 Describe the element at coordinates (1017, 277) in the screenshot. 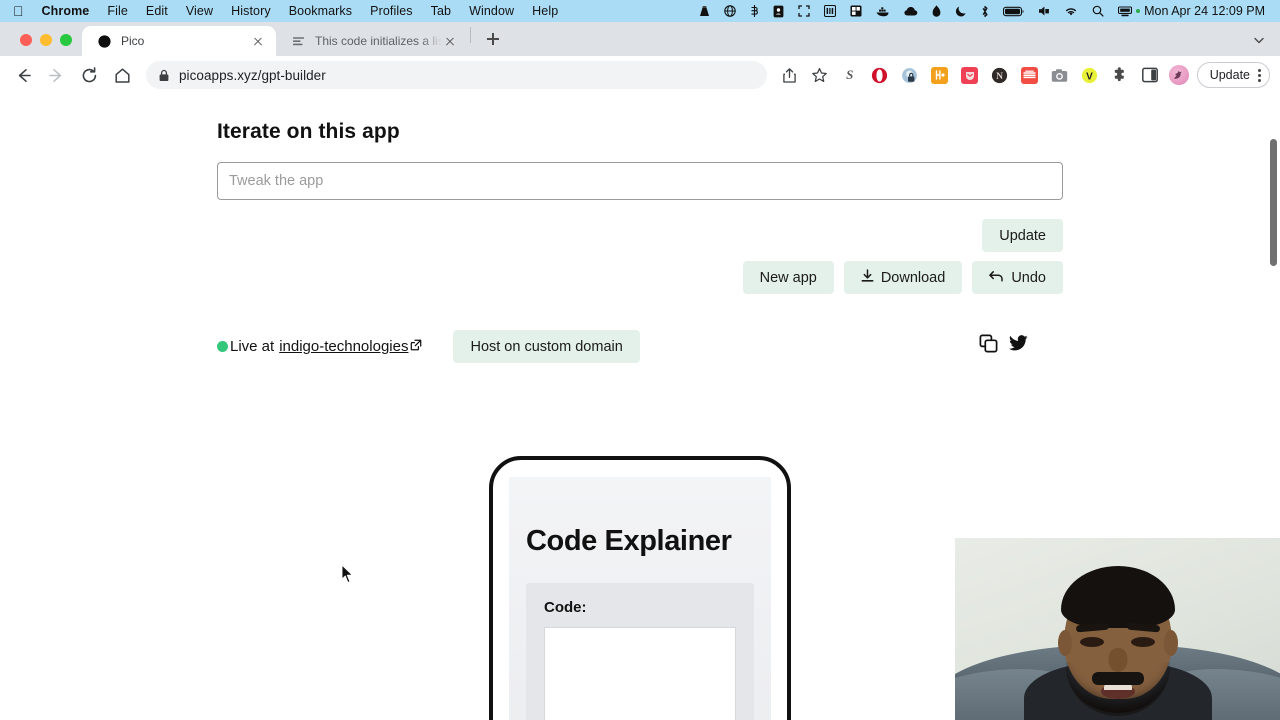

I see `undo-button: Undo` at that location.